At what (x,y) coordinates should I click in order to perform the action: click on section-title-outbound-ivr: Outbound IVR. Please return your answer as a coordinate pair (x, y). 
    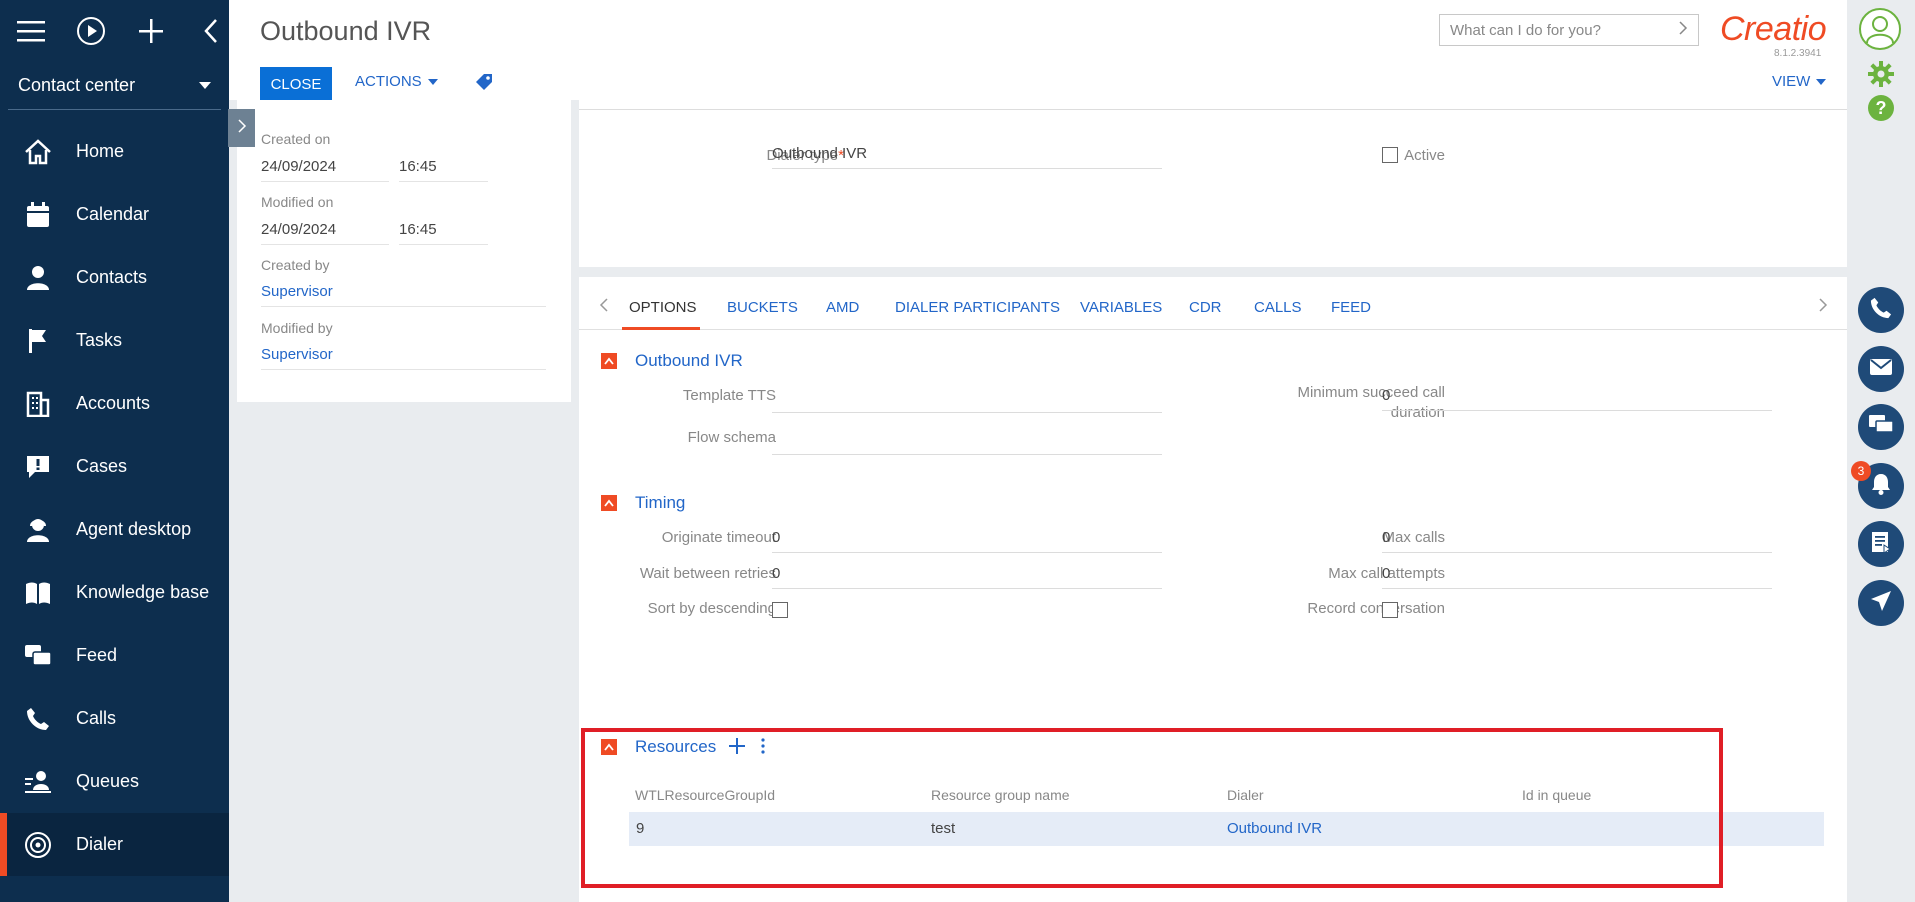
    Looking at the image, I should click on (689, 361).